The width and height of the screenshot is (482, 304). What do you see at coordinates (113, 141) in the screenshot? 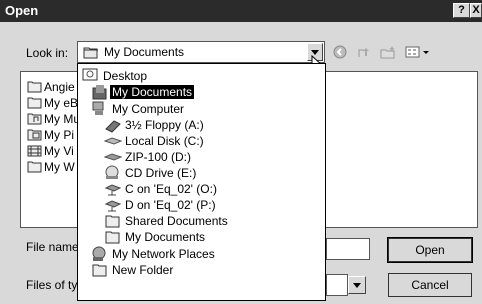
I see `disk-icon` at bounding box center [113, 141].